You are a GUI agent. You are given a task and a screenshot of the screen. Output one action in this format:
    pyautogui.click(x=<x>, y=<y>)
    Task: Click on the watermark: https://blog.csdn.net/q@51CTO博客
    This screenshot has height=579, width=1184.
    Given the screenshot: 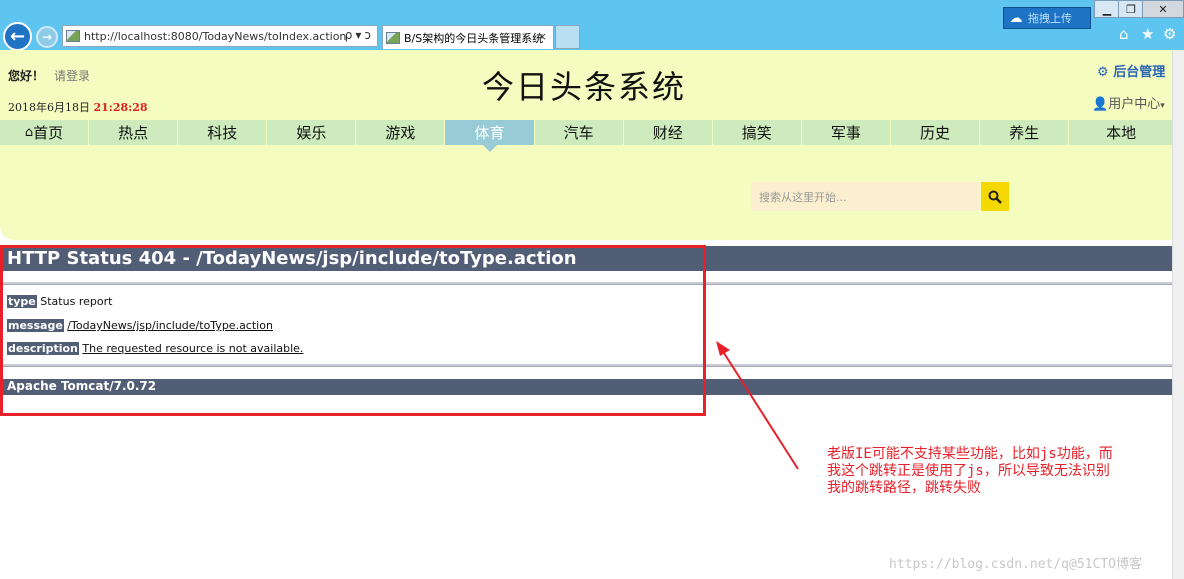 What is the action you would take?
    pyautogui.click(x=1015, y=564)
    